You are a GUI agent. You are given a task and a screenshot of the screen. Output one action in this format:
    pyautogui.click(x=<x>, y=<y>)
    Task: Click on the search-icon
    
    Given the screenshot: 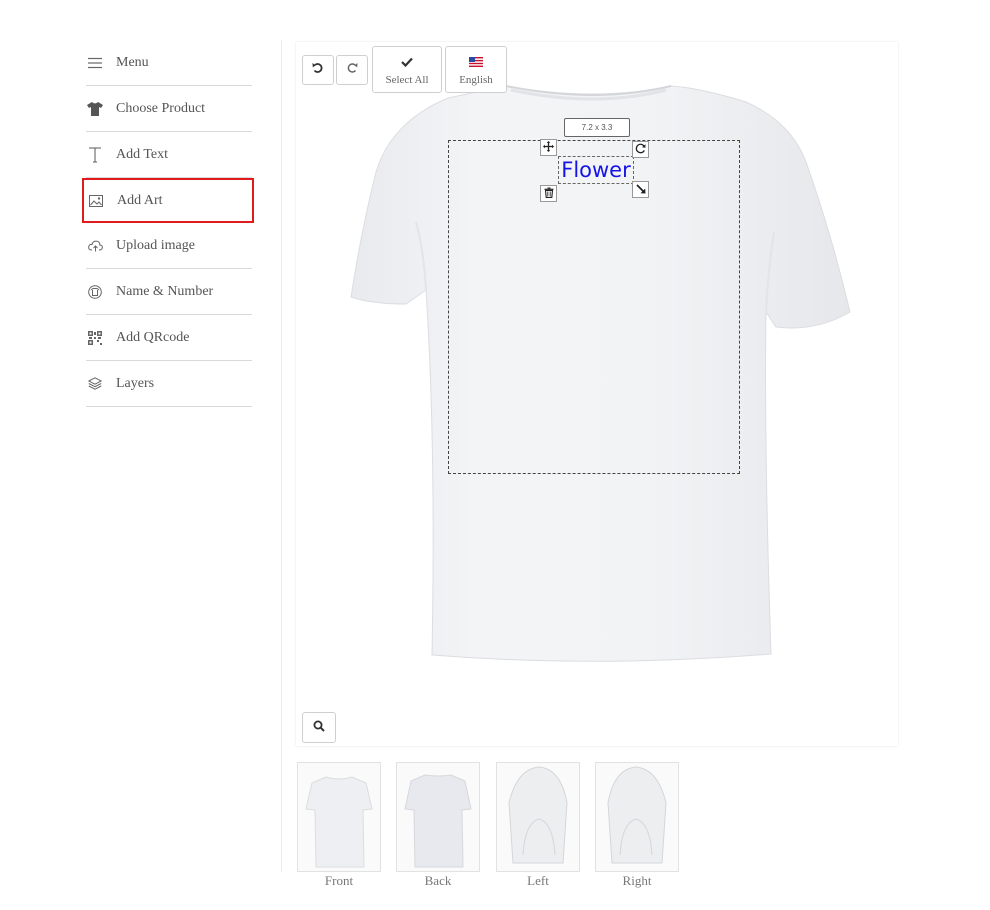 What is the action you would take?
    pyautogui.click(x=319, y=728)
    